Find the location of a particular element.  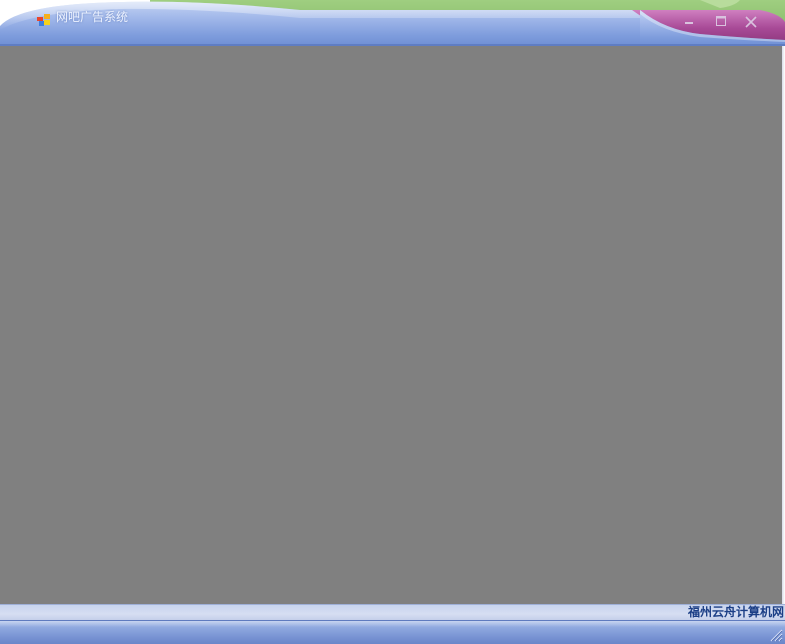

resize-grip-icon is located at coordinates (775, 634).